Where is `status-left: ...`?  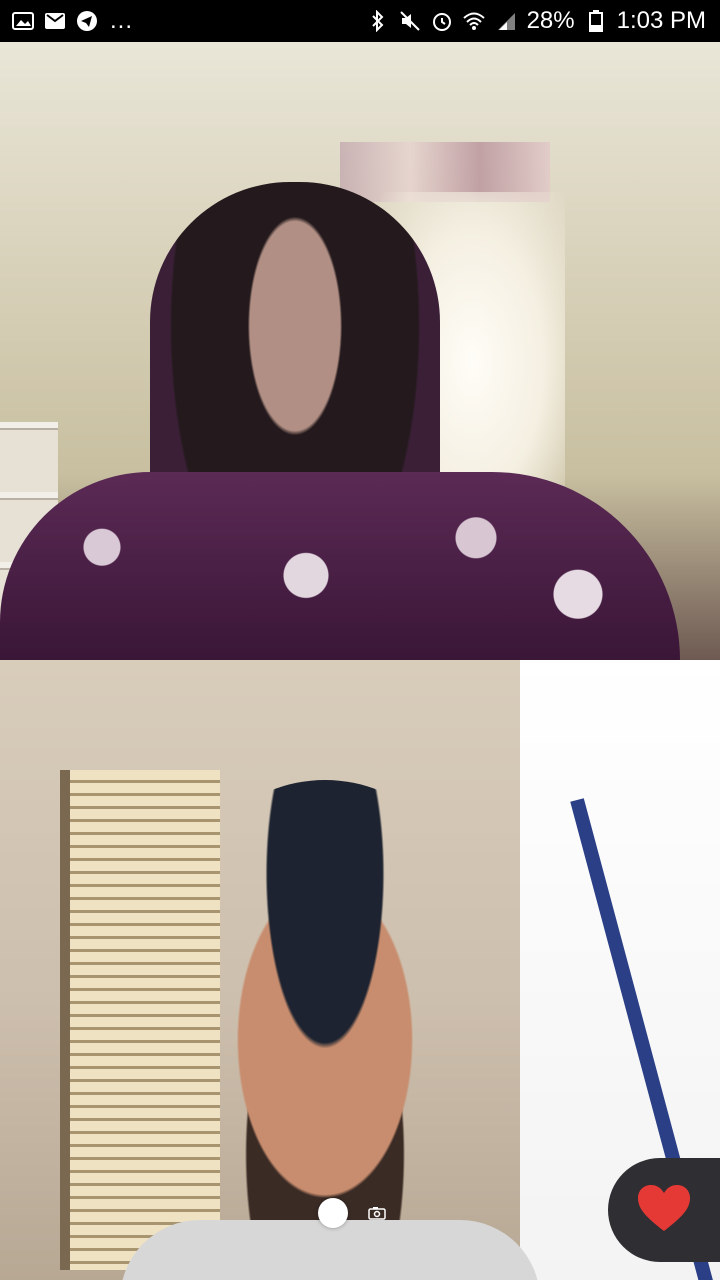 status-left: ... is located at coordinates (72, 21).